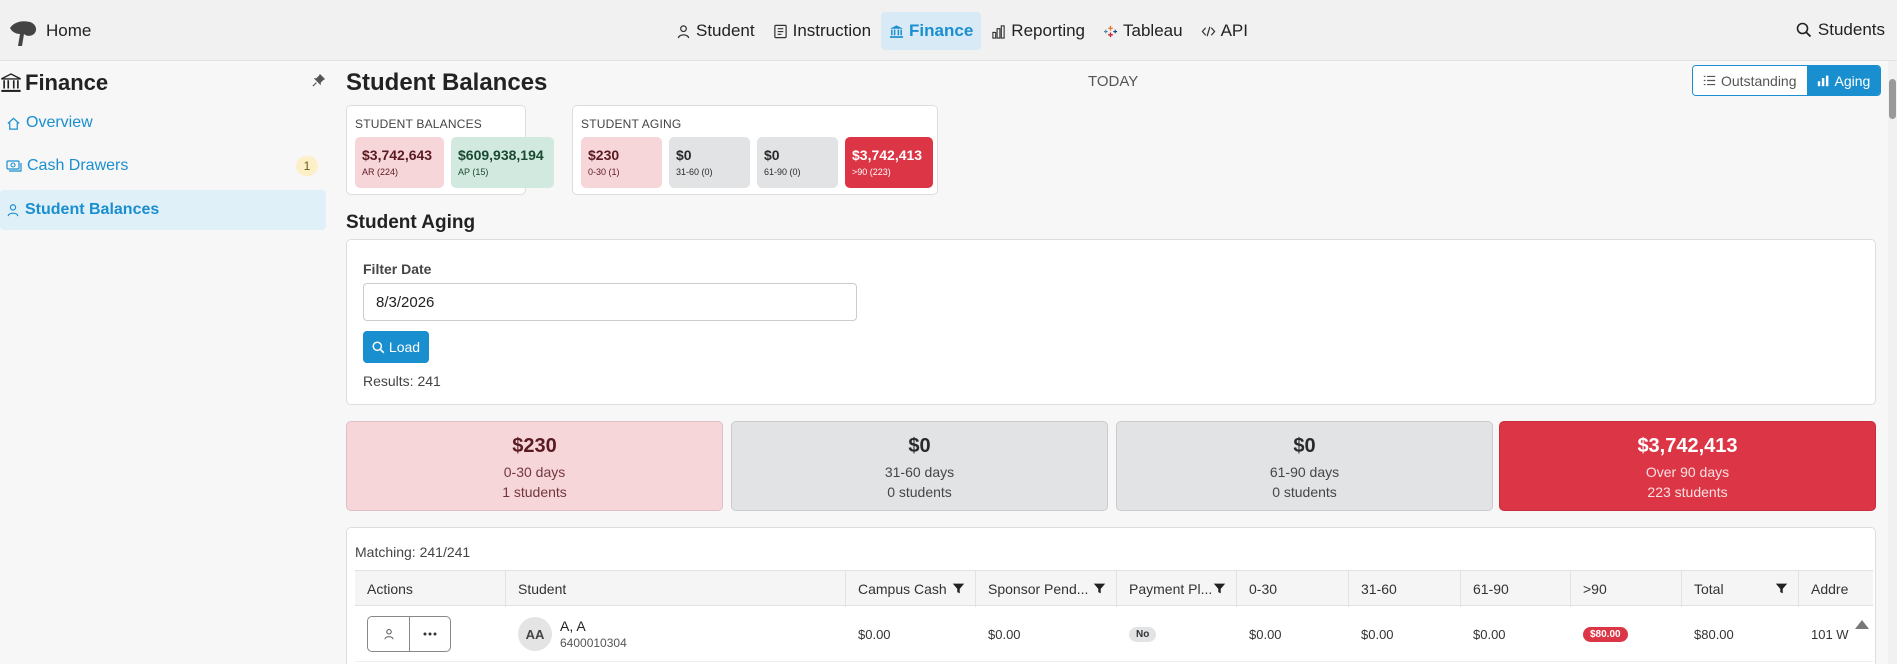 The image size is (1897, 664). What do you see at coordinates (902, 589) in the screenshot?
I see `col-label: Campus Cash` at bounding box center [902, 589].